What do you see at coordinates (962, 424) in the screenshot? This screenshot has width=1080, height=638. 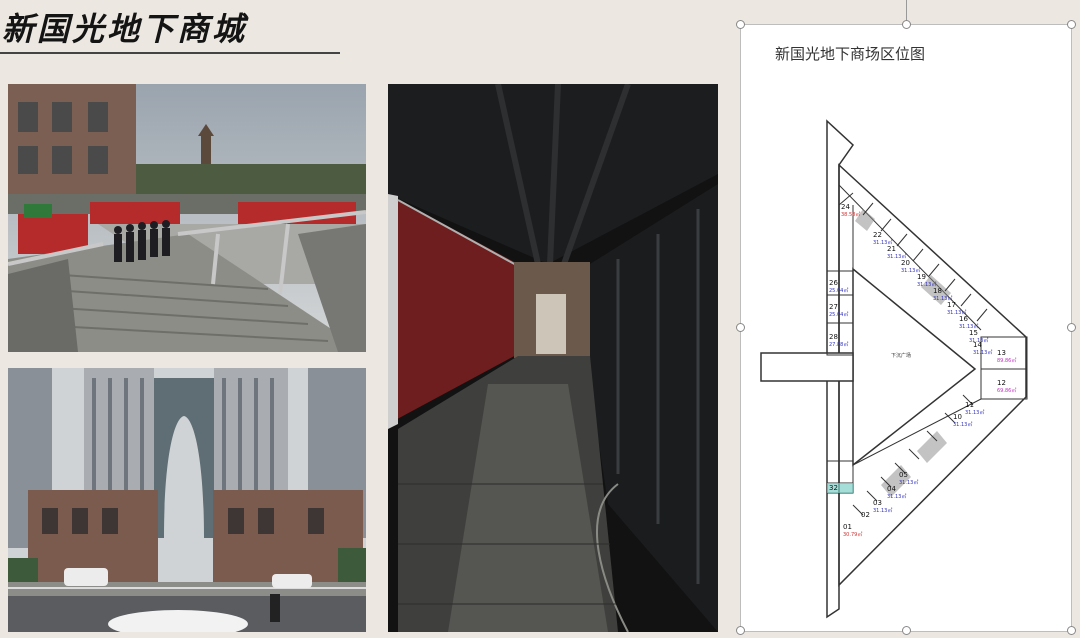 I see `unit-10-area: 31.13㎡` at bounding box center [962, 424].